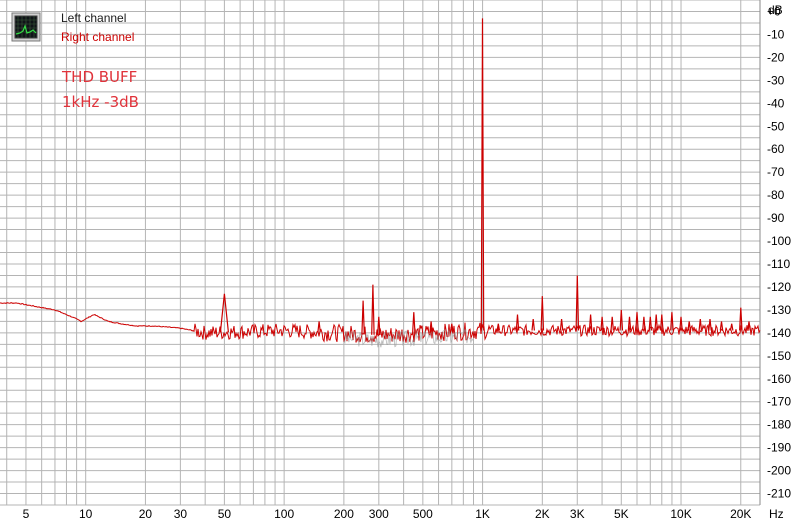 The height and width of the screenshot is (525, 800). What do you see at coordinates (776, 218) in the screenshot?
I see `y-tick-label: -90` at bounding box center [776, 218].